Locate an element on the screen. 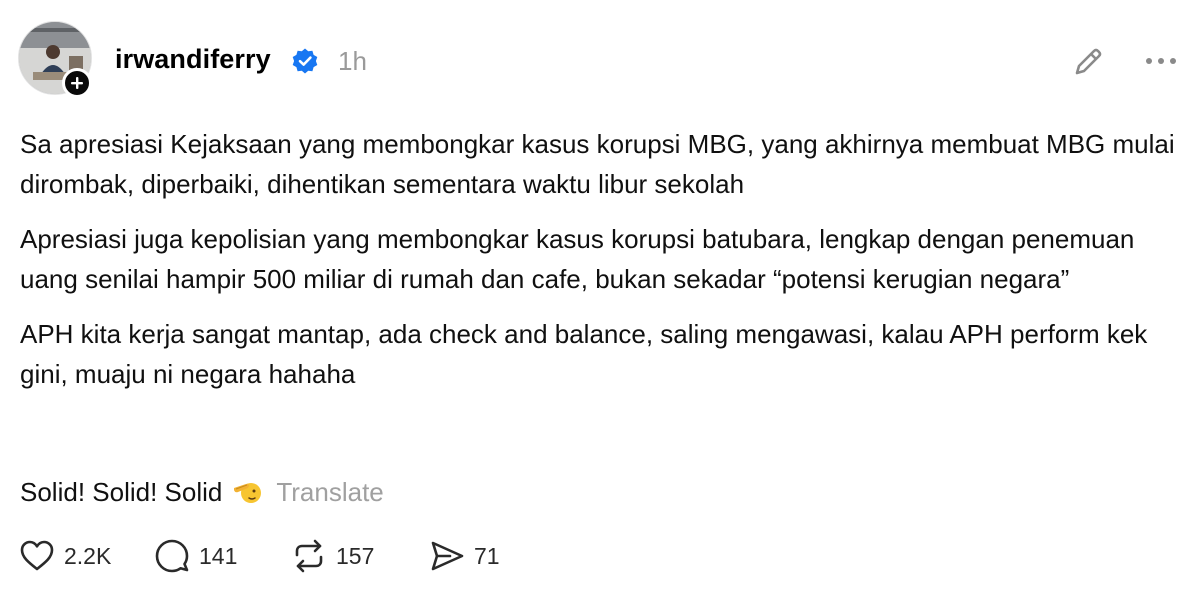  verified-badge-icon is located at coordinates (305, 61).